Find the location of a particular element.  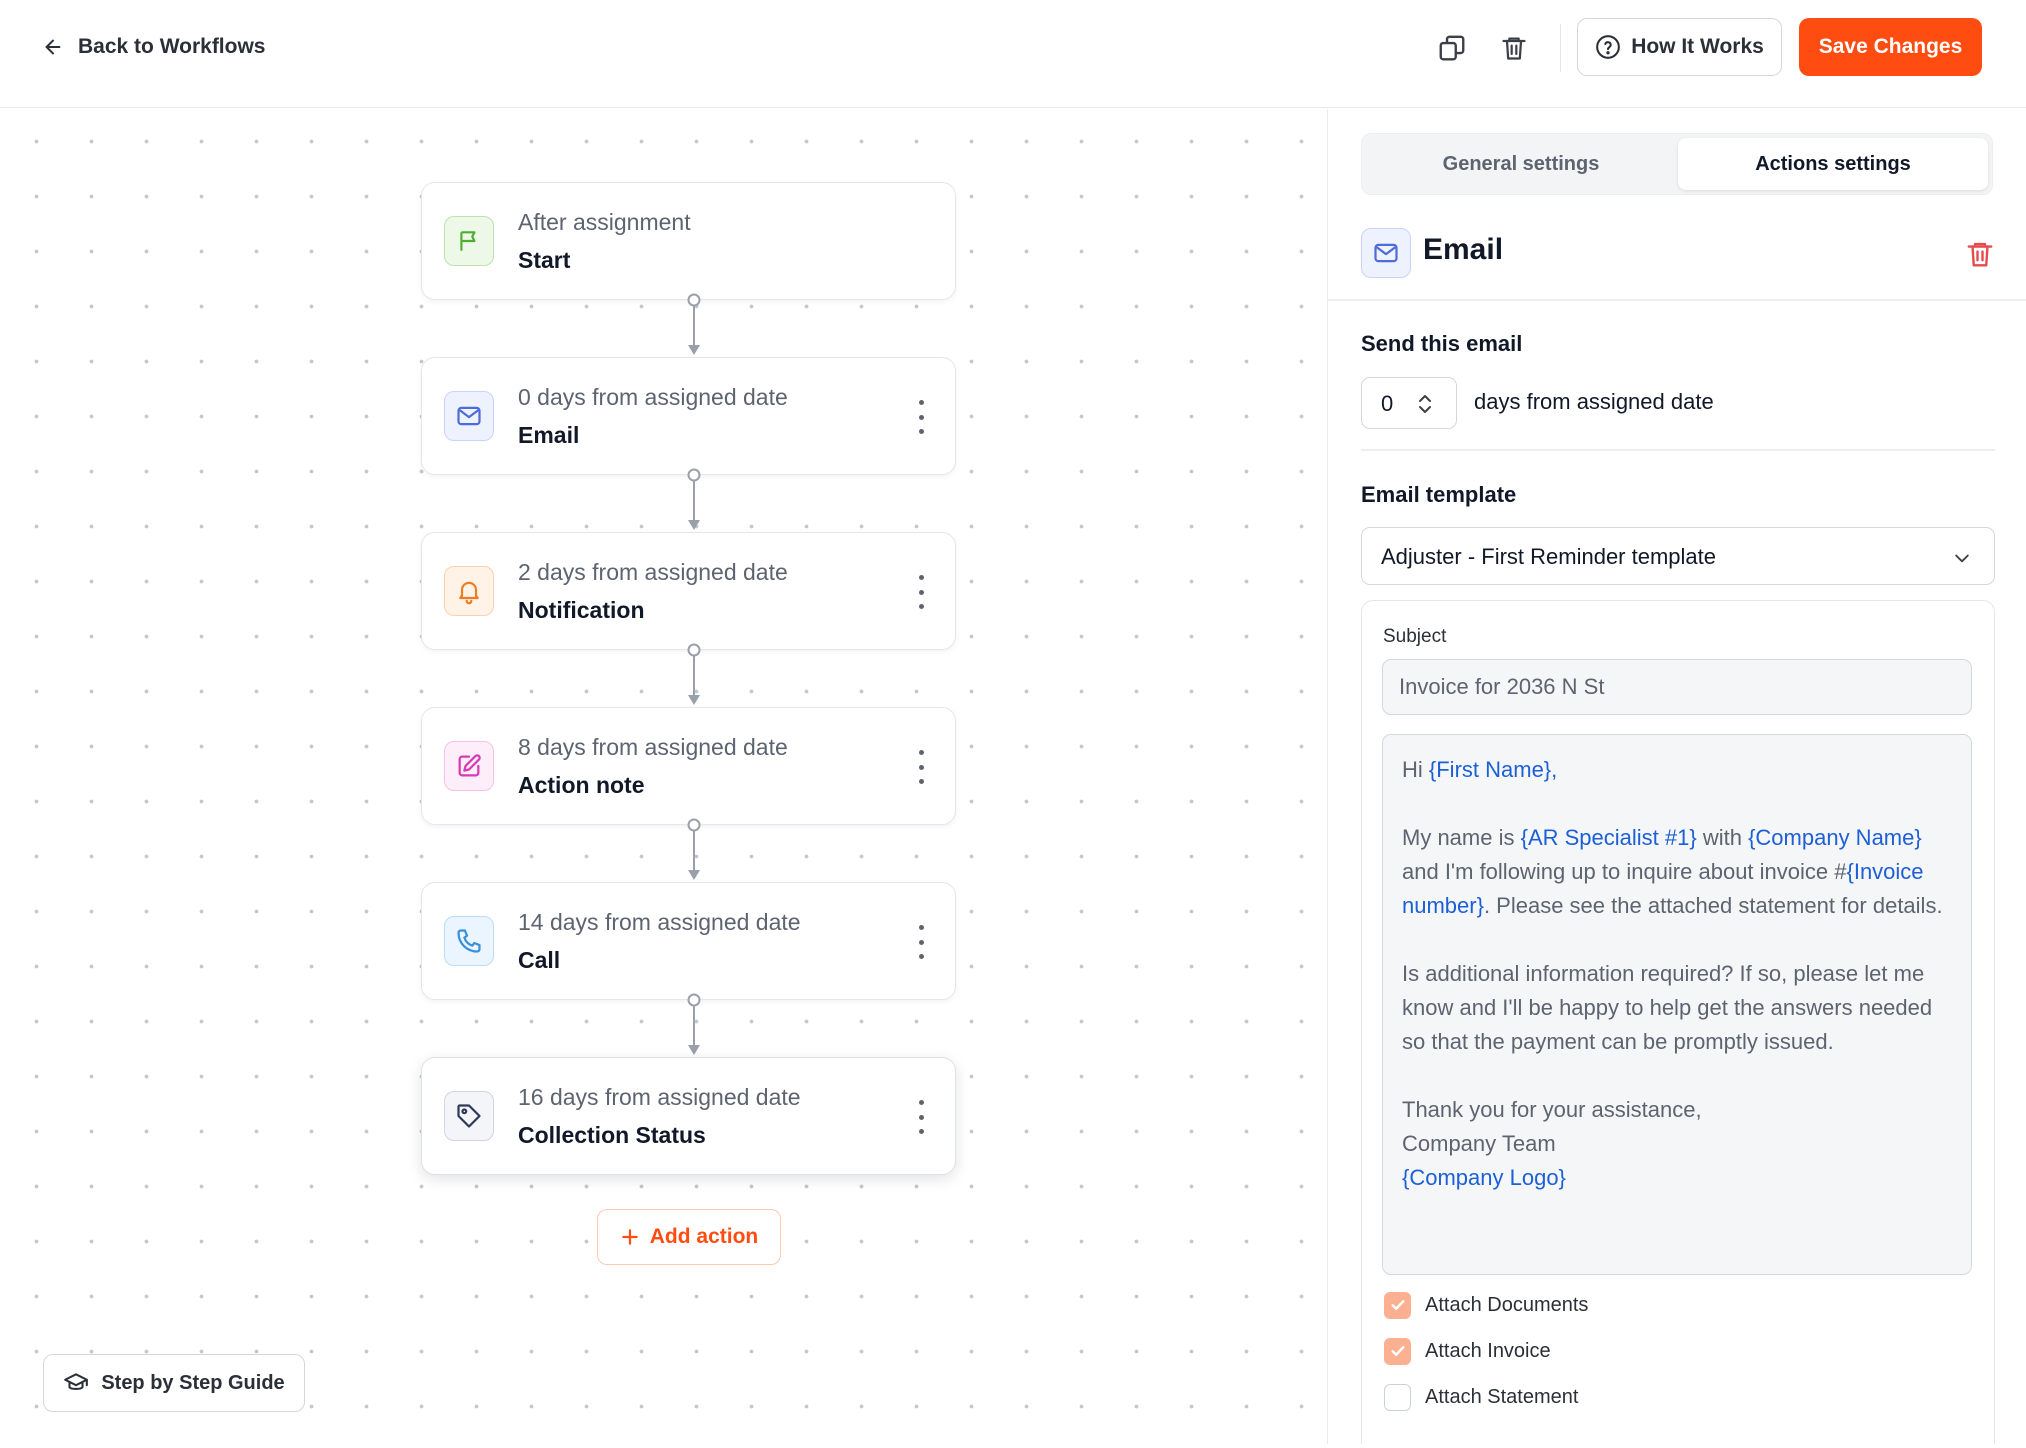

settings-tabs: General settings Actions settings is located at coordinates (1677, 164).